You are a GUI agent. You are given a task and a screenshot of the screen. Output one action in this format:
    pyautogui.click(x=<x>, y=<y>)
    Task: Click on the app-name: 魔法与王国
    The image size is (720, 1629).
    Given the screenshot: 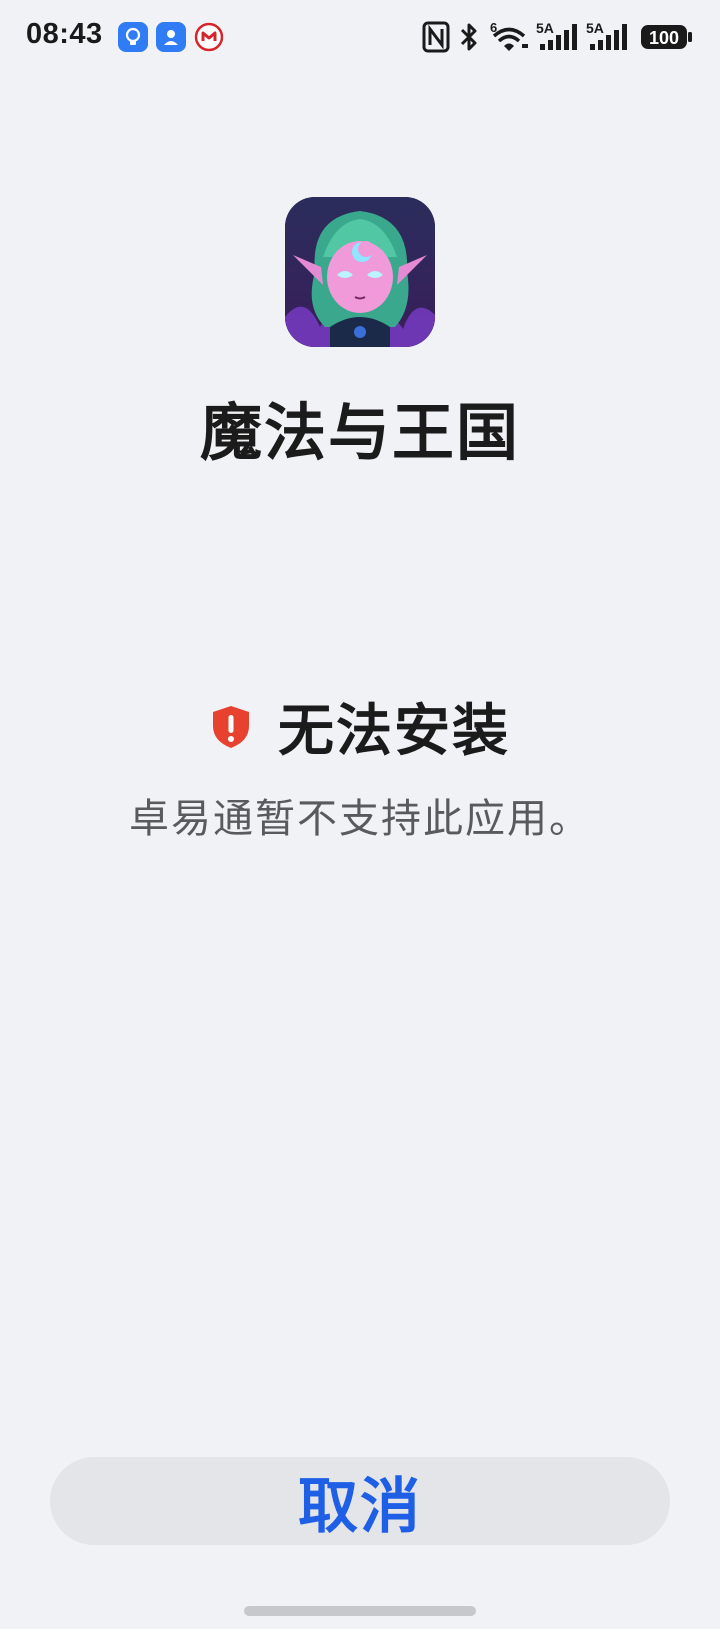 What is the action you would take?
    pyautogui.click(x=359, y=432)
    